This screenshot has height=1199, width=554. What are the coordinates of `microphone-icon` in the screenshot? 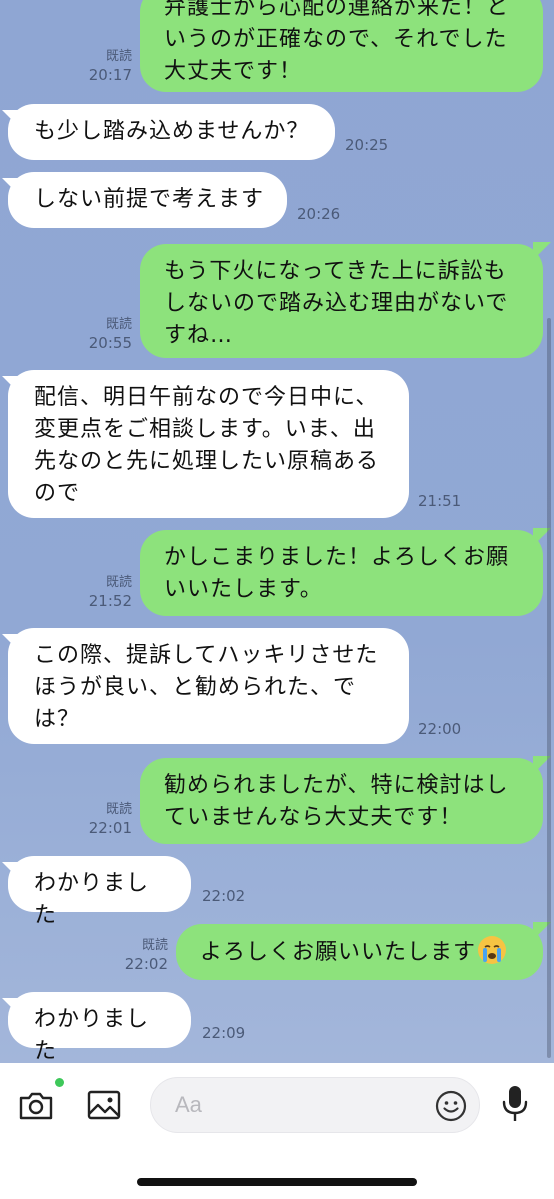 It's located at (515, 1104).